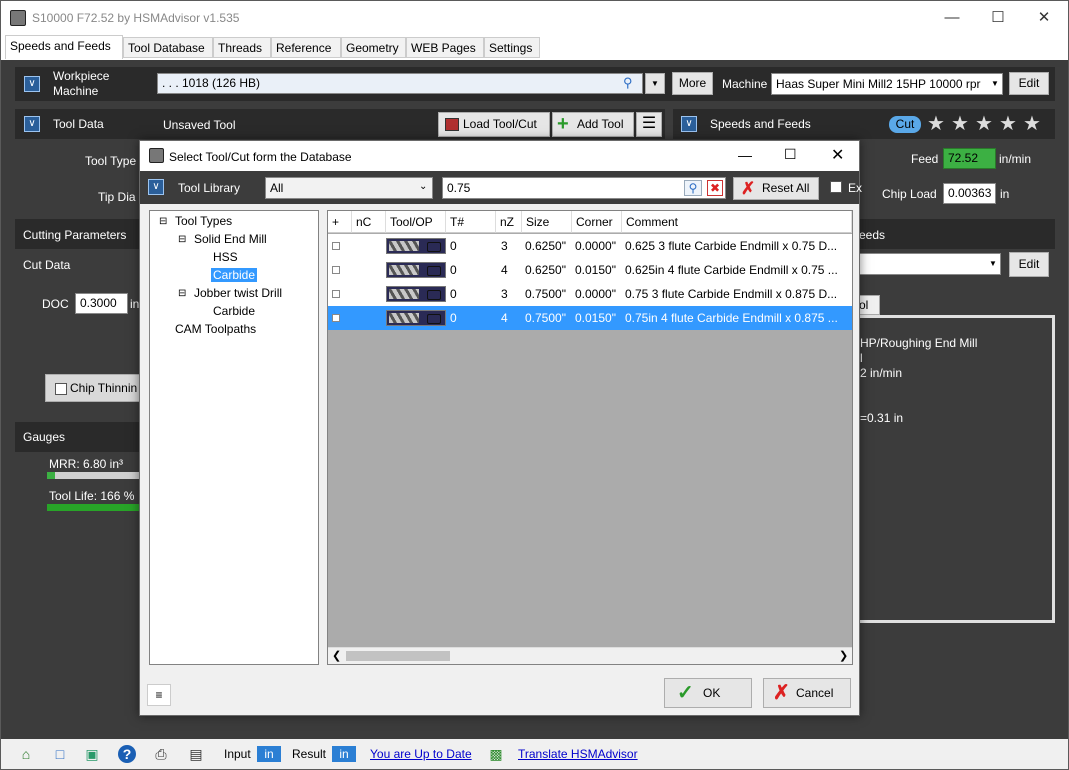 This screenshot has width=1069, height=770. What do you see at coordinates (269, 754) in the screenshot?
I see `input-unit-toggle: in` at bounding box center [269, 754].